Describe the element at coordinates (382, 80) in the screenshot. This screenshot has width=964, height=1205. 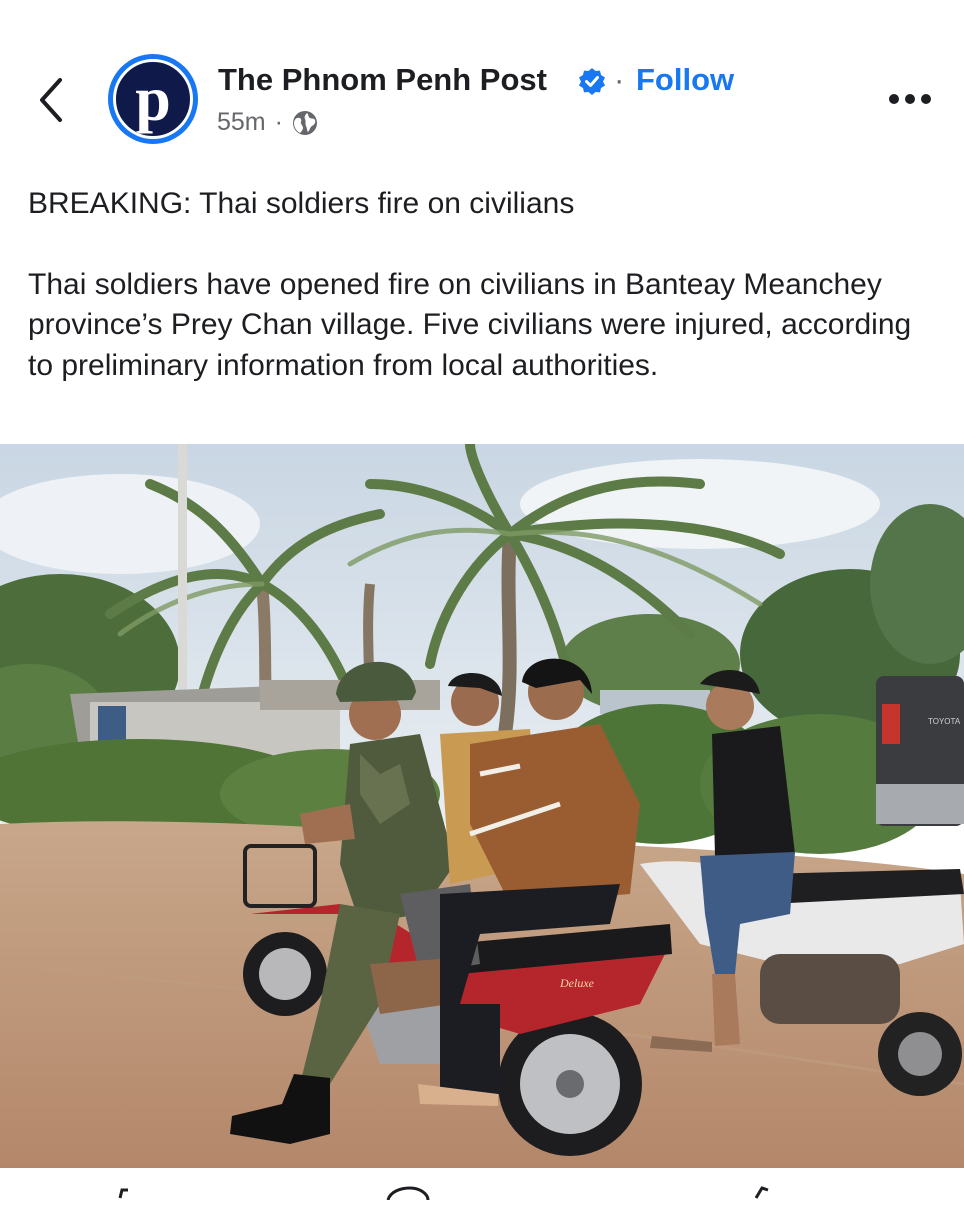
I see `page-name: The Phnom Penh Post` at that location.